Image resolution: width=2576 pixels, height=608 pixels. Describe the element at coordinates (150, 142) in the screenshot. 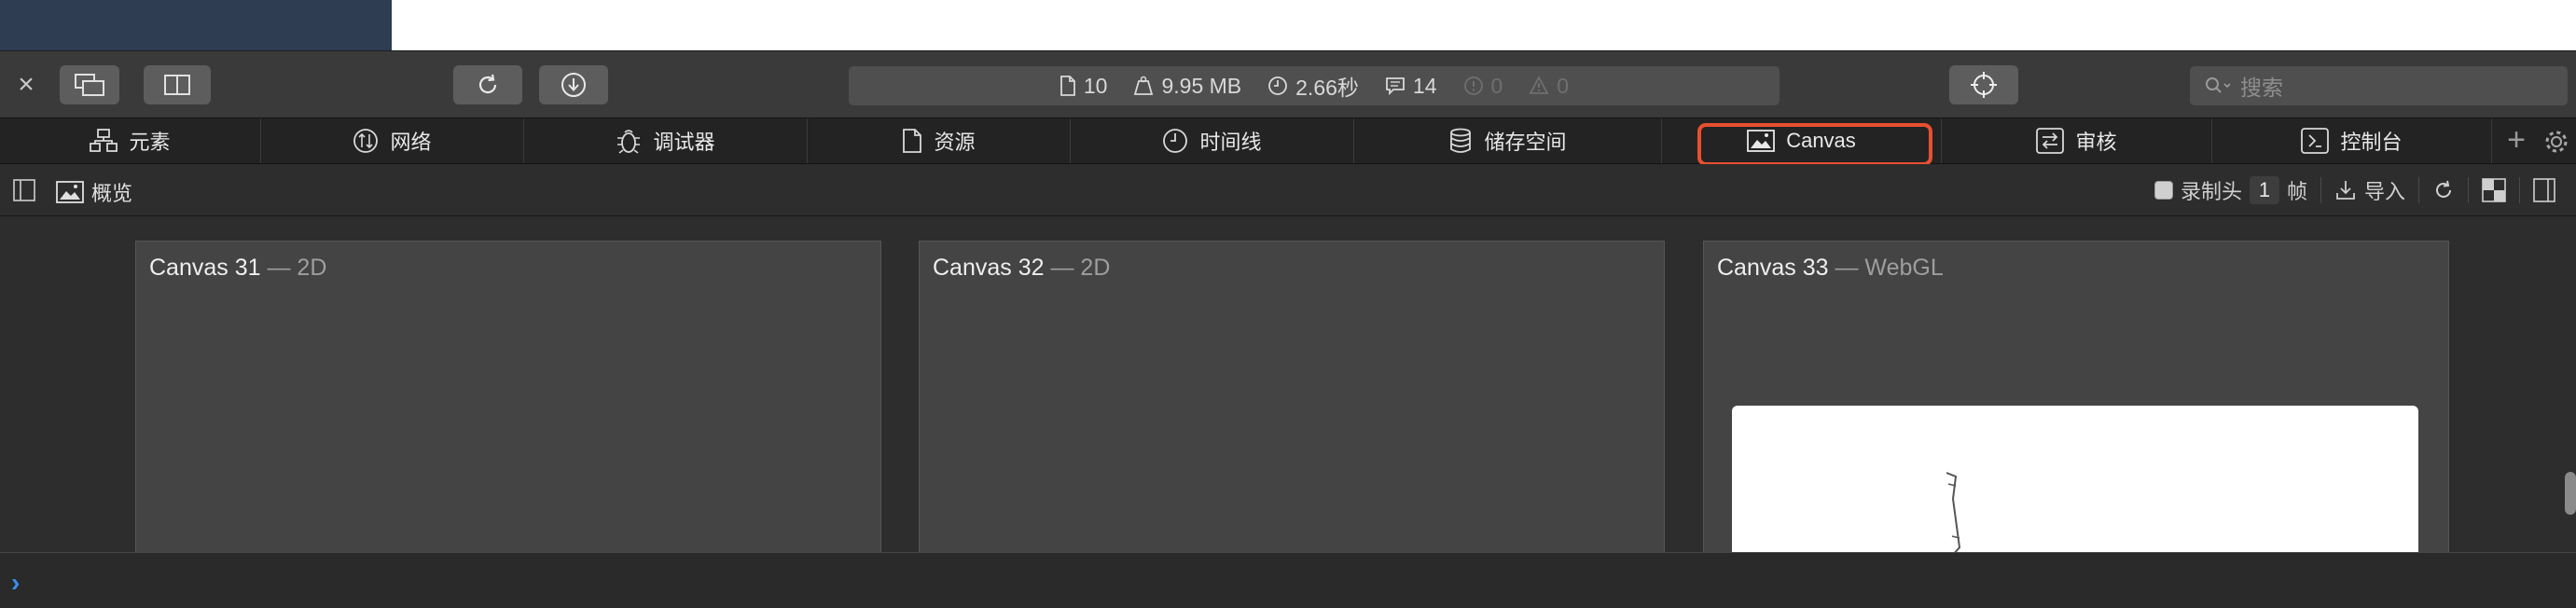

I see `tab-elements-label: 元素` at that location.